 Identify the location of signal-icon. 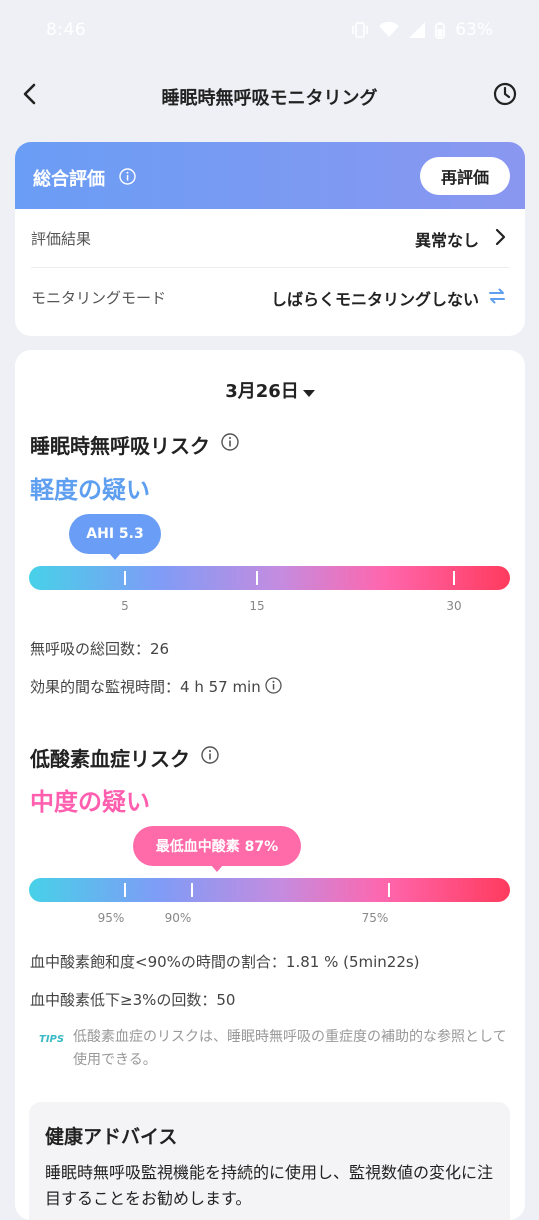
(417, 30).